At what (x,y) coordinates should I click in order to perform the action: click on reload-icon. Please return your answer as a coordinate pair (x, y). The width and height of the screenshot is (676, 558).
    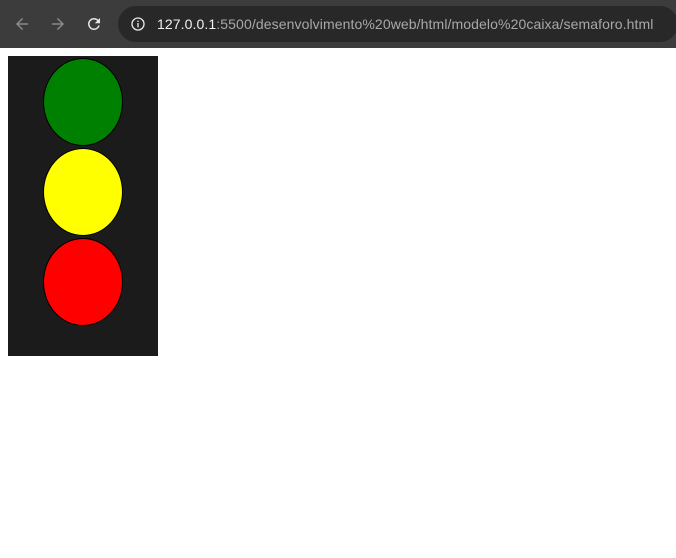
    Looking at the image, I should click on (93, 23).